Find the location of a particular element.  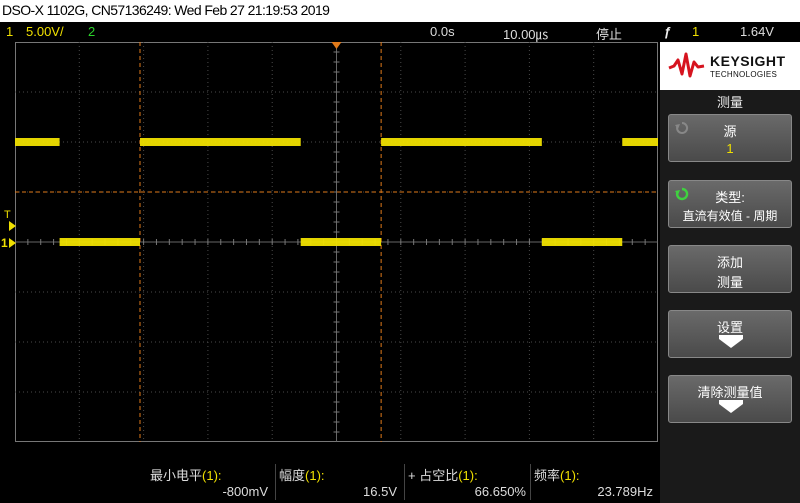

add-measurement-softkey: 添加 测量 is located at coordinates (730, 269).